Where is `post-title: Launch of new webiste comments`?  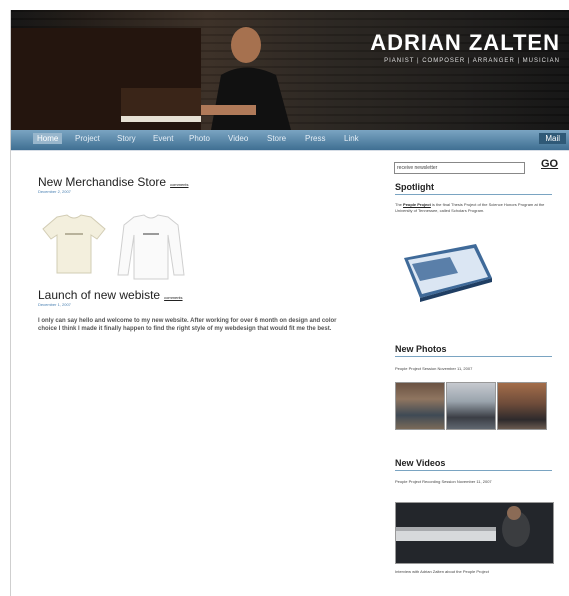 post-title: Launch of new webiste comments is located at coordinates (110, 295).